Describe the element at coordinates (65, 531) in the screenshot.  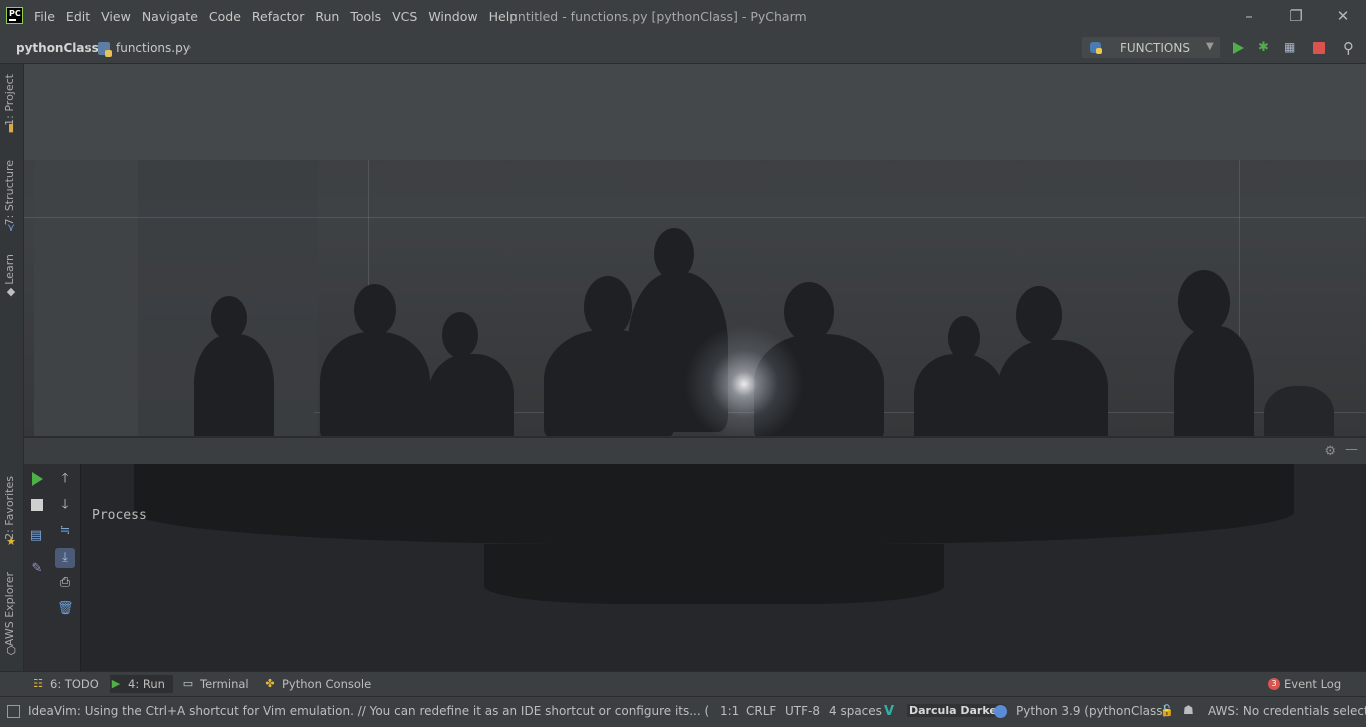
I see `soft-wrap-icon: ≒` at that location.